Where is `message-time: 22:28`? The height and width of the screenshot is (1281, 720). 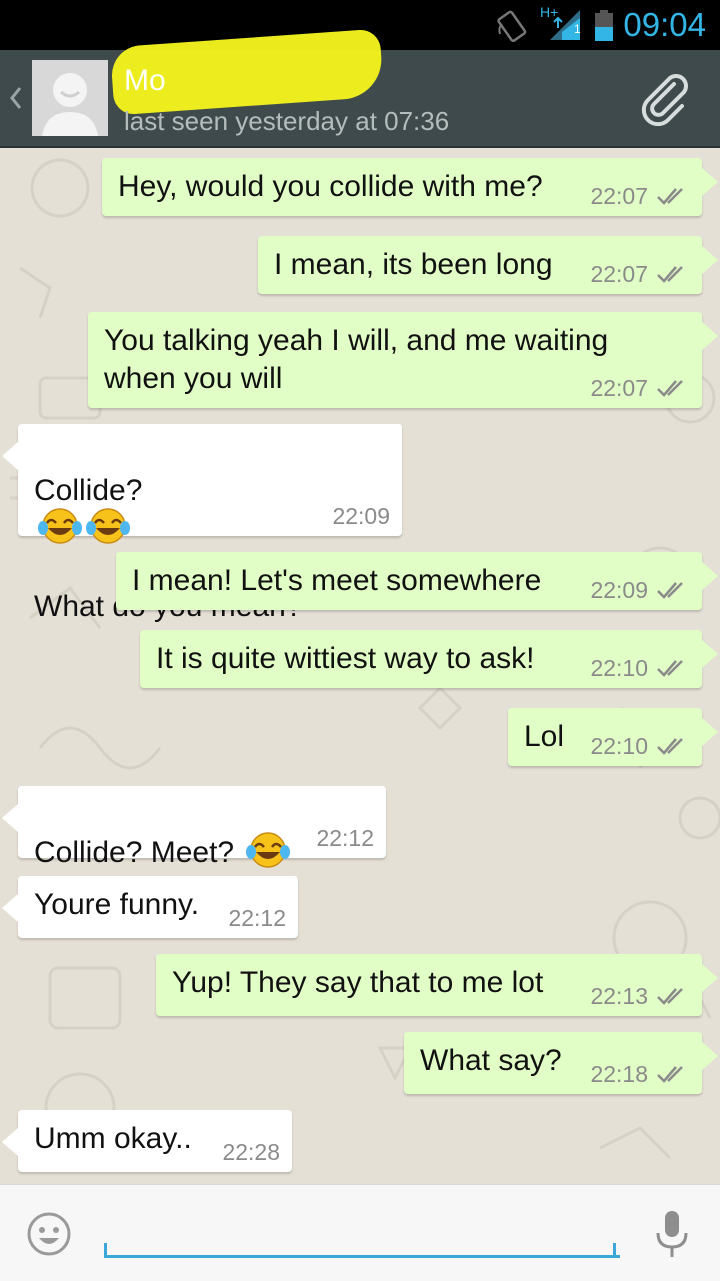 message-time: 22:28 is located at coordinates (251, 1152).